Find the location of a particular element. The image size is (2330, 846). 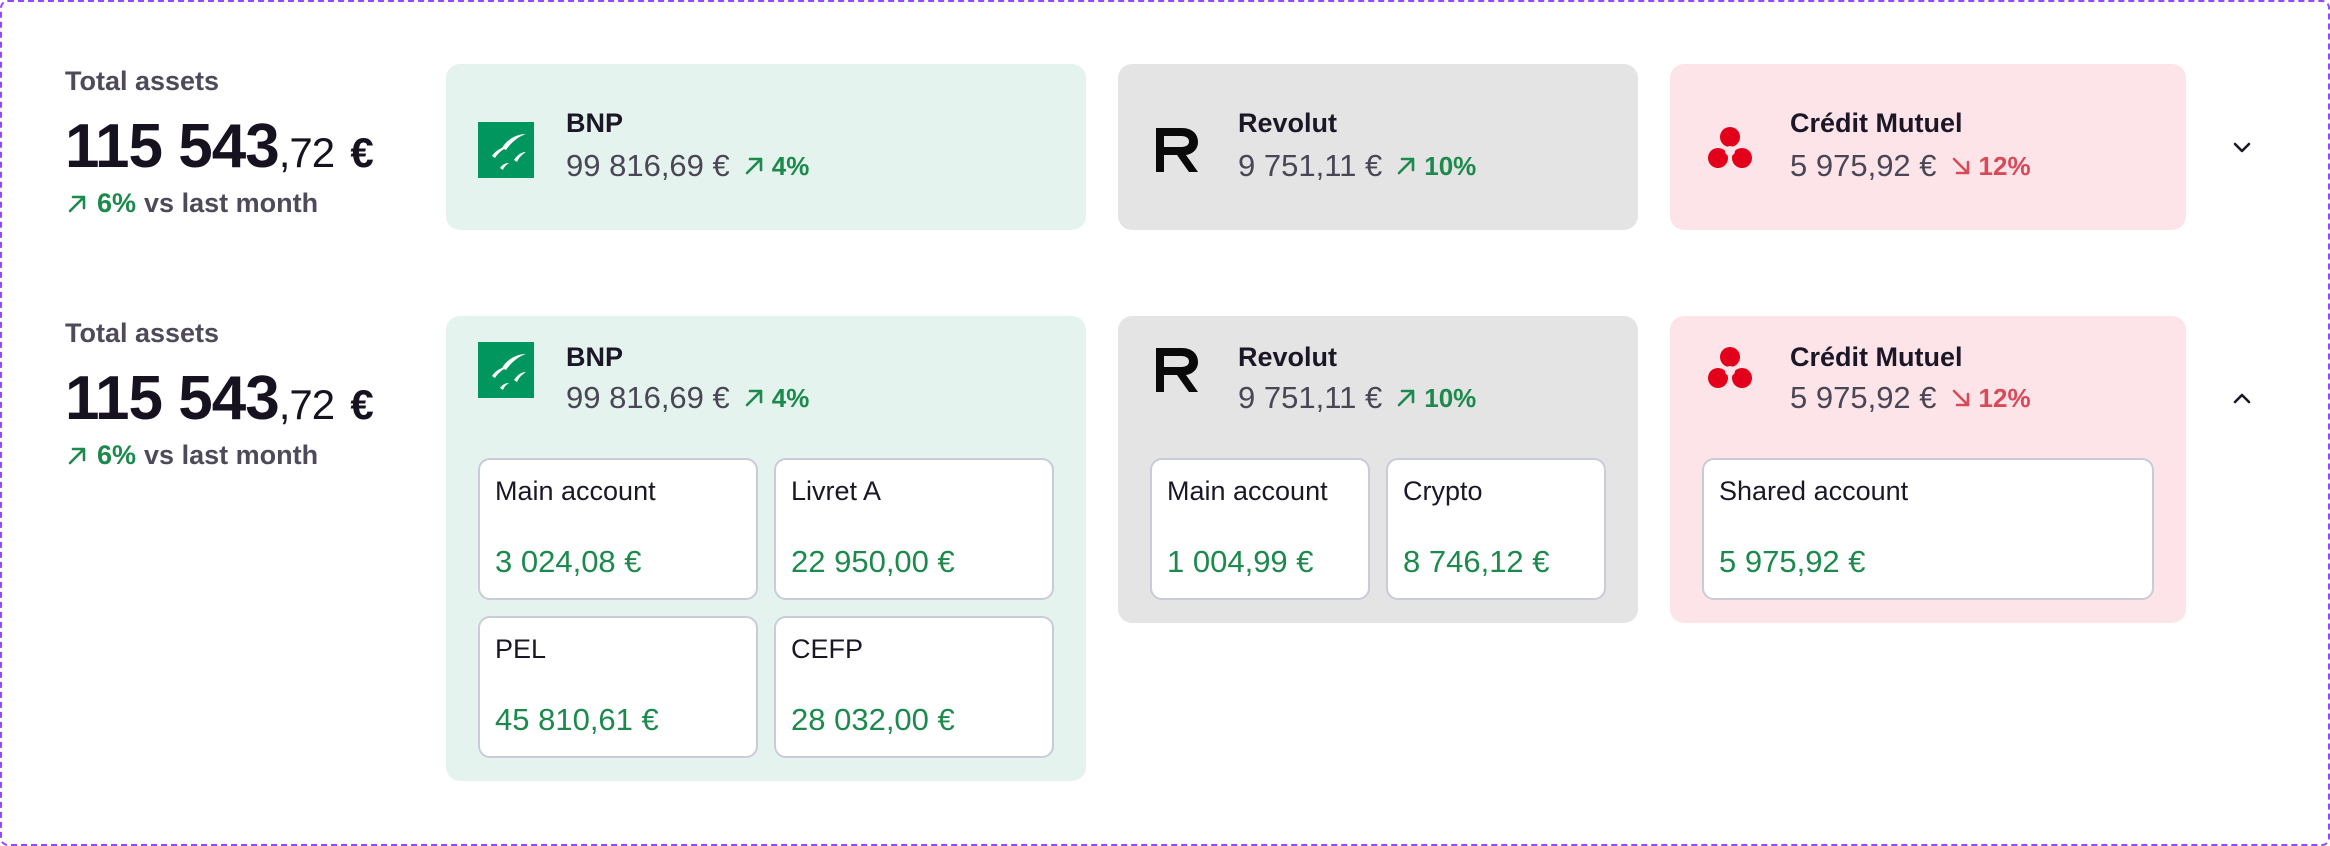

account-card-shared: Shared account 5 975,92 € is located at coordinates (1928, 529).